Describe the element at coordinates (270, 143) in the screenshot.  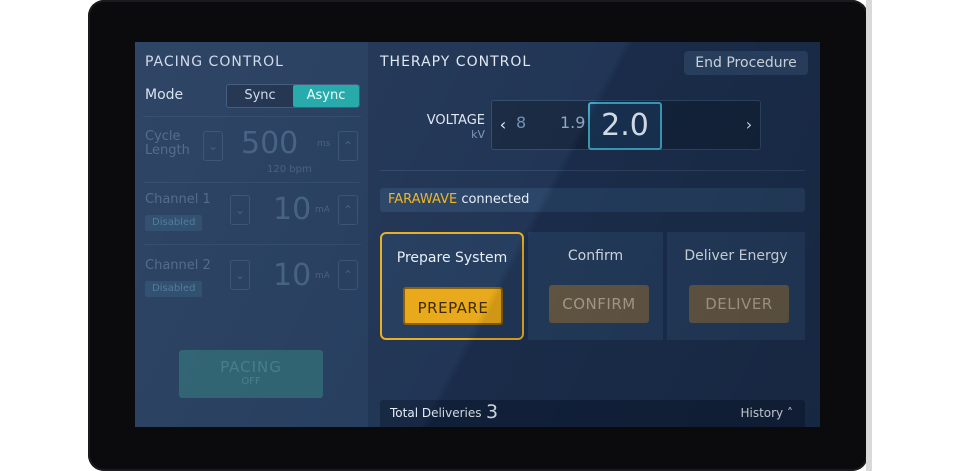
I see `cycle-length-value: 500` at that location.